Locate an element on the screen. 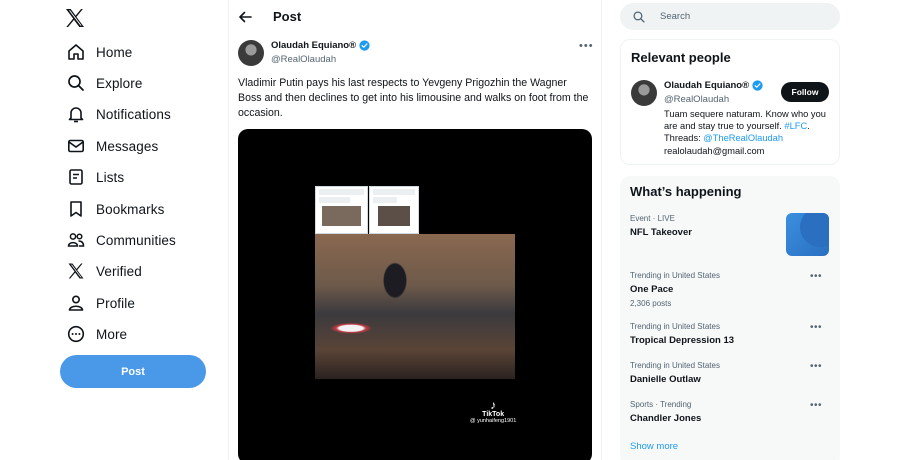 The width and height of the screenshot is (900, 460). trend-name: Chandler Jones is located at coordinates (666, 418).